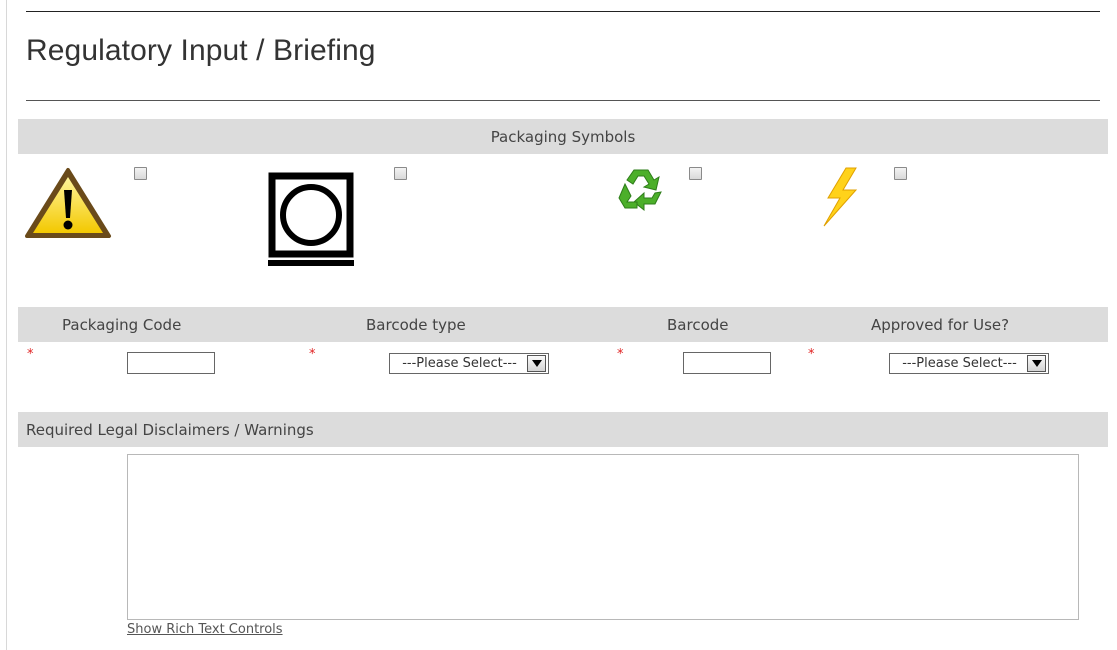  What do you see at coordinates (416, 325) in the screenshot?
I see `barcode-type-header: Barcode type` at bounding box center [416, 325].